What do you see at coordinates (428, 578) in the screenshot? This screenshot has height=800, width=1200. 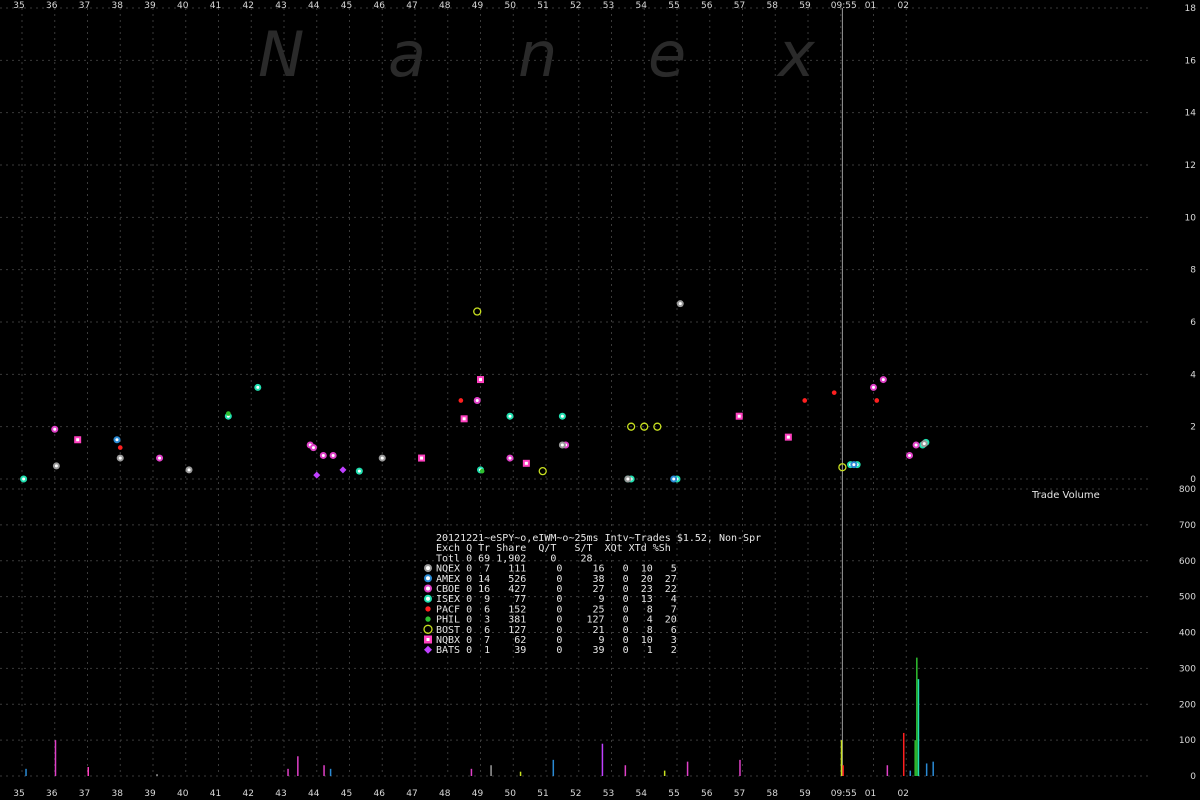 I see `legend-marker-amex-core` at bounding box center [428, 578].